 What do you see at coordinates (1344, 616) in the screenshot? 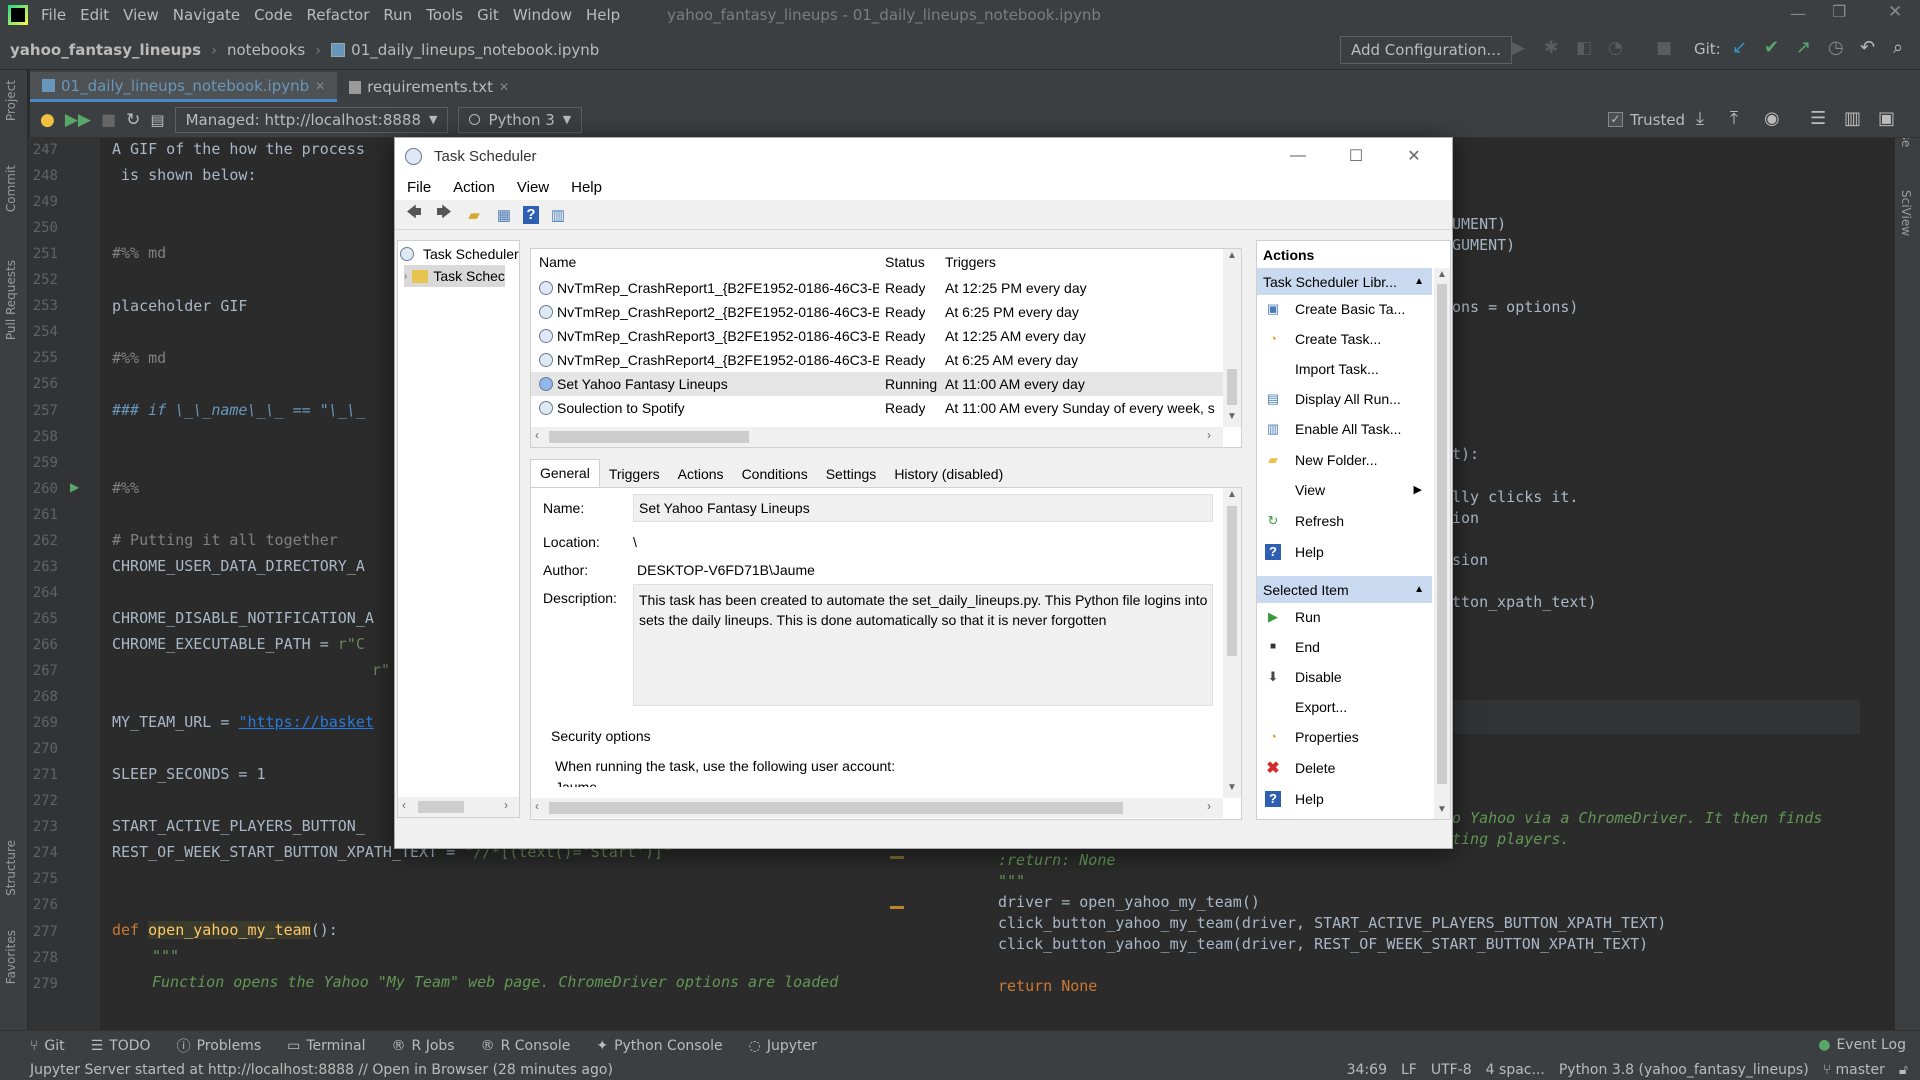
I see `action-run: ▶ Run` at bounding box center [1344, 616].